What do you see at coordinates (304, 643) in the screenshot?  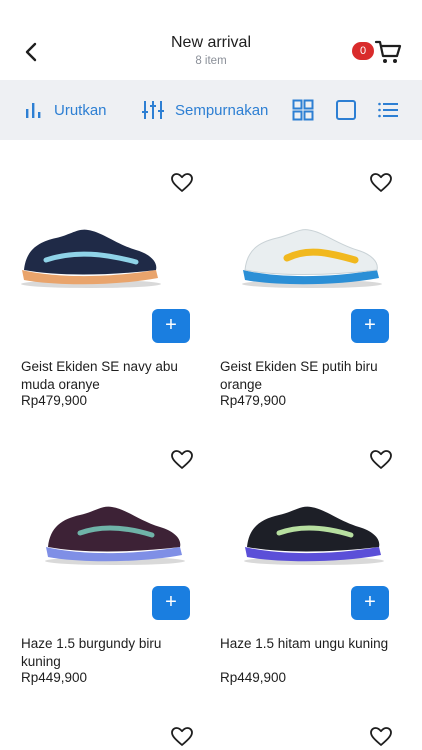 I see `product-name: Haze 1.5 hitam ungu kuning` at bounding box center [304, 643].